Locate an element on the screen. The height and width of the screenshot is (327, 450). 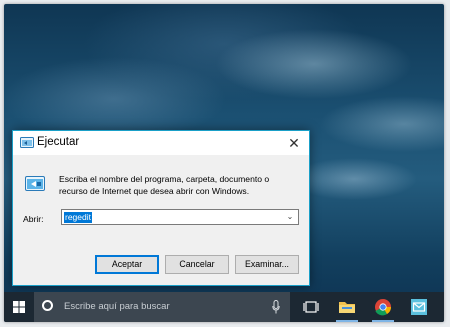
dialog-title: Ejecutar is located at coordinates (58, 142).